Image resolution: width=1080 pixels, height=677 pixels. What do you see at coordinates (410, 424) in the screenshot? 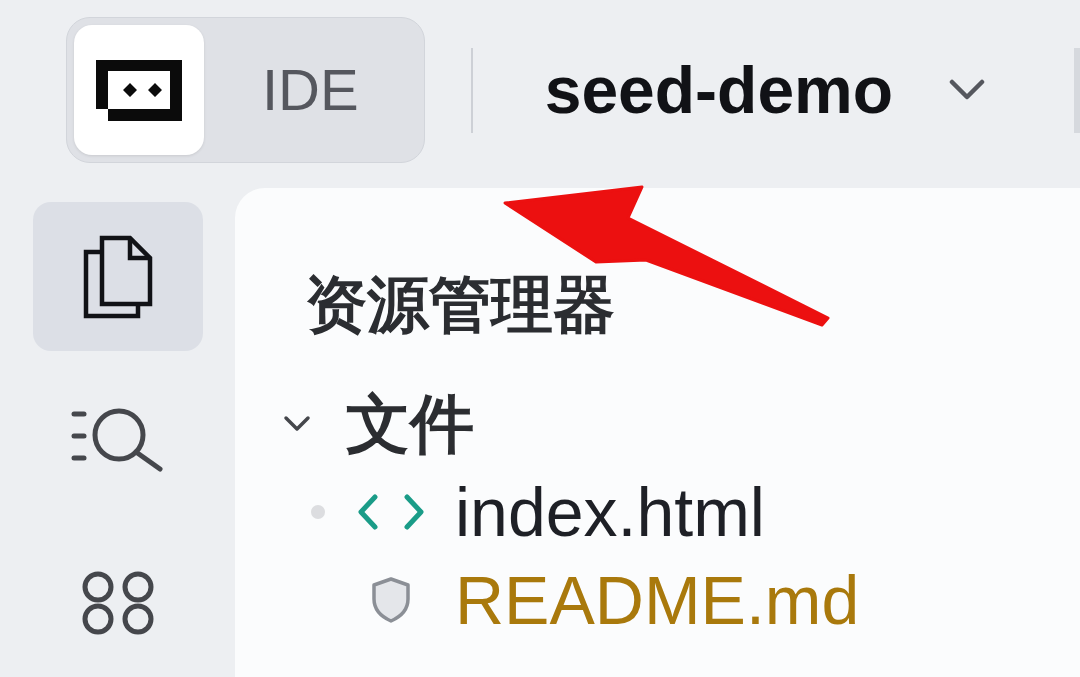
I see `folder-label: 文件` at bounding box center [410, 424].